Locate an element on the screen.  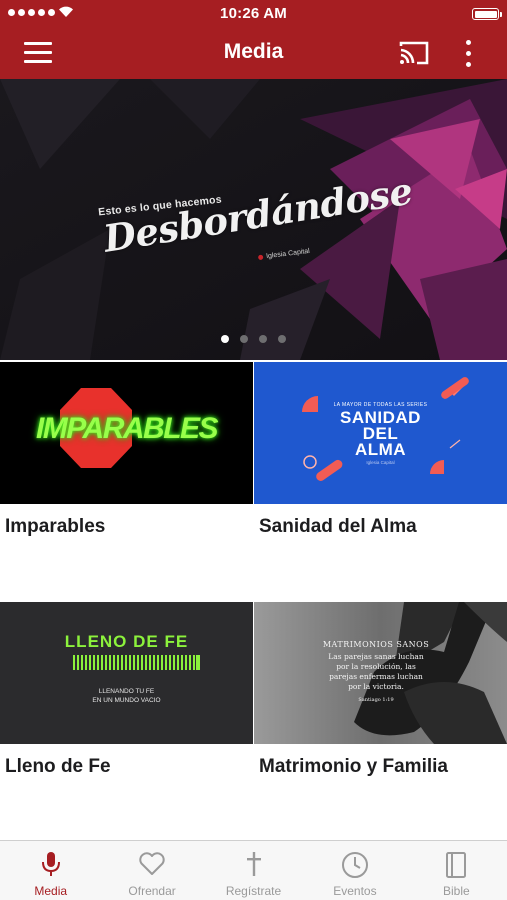
thumbnail-line: parejas enfermas luchan is located at coordinates (376, 676).